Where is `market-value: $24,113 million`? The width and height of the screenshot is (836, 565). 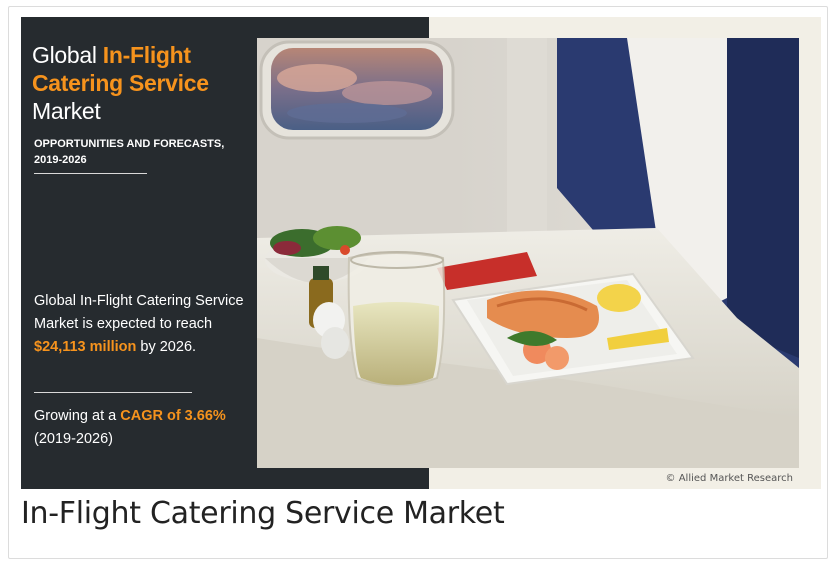
market-value: $24,113 million is located at coordinates (85, 347).